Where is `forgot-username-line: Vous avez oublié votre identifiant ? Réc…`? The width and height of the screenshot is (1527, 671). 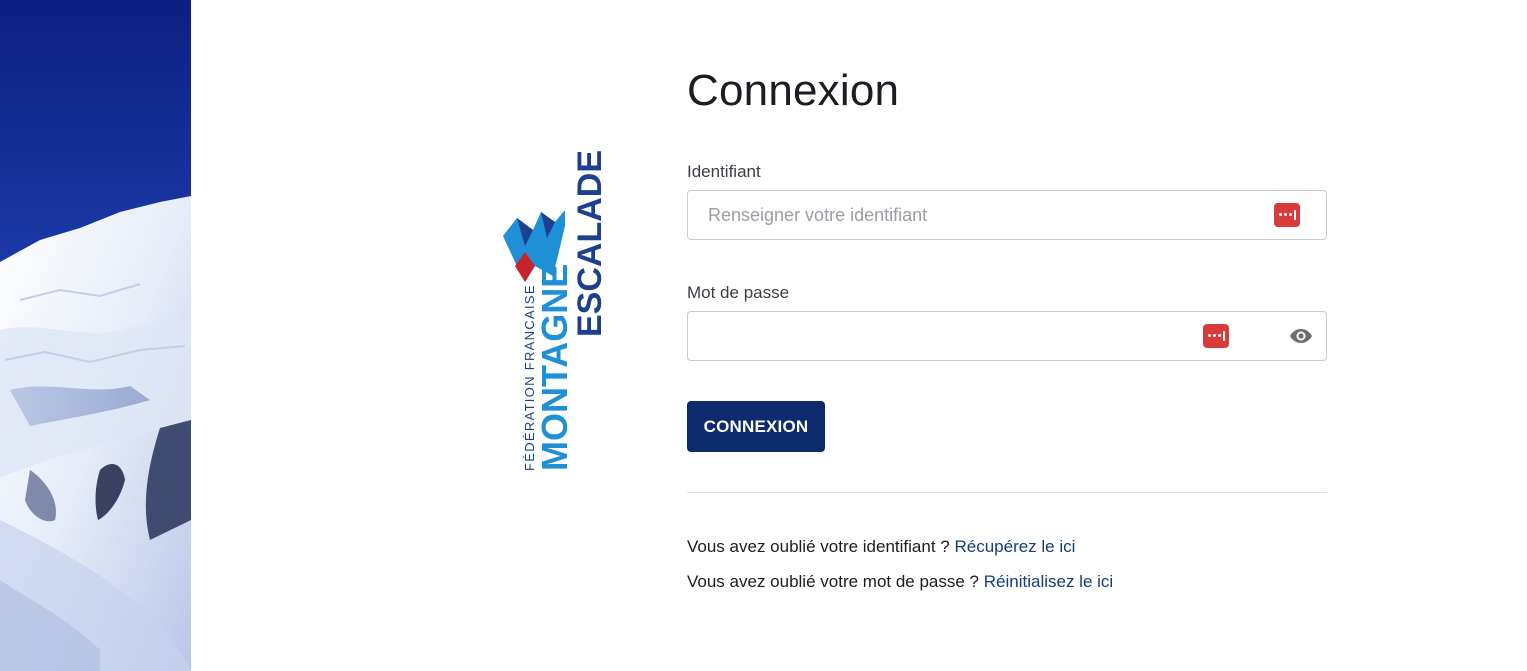
forgot-username-line: Vous avez oublié votre identifiant ? Réc… is located at coordinates (881, 547).